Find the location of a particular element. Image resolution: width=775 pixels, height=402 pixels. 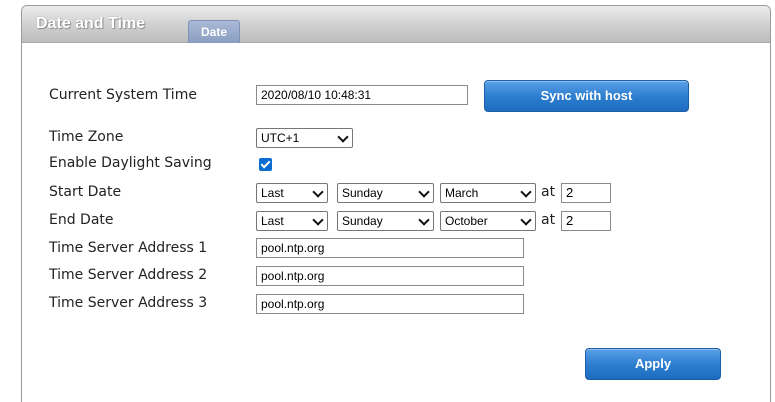

start-day-select: Sunday is located at coordinates (385, 193).